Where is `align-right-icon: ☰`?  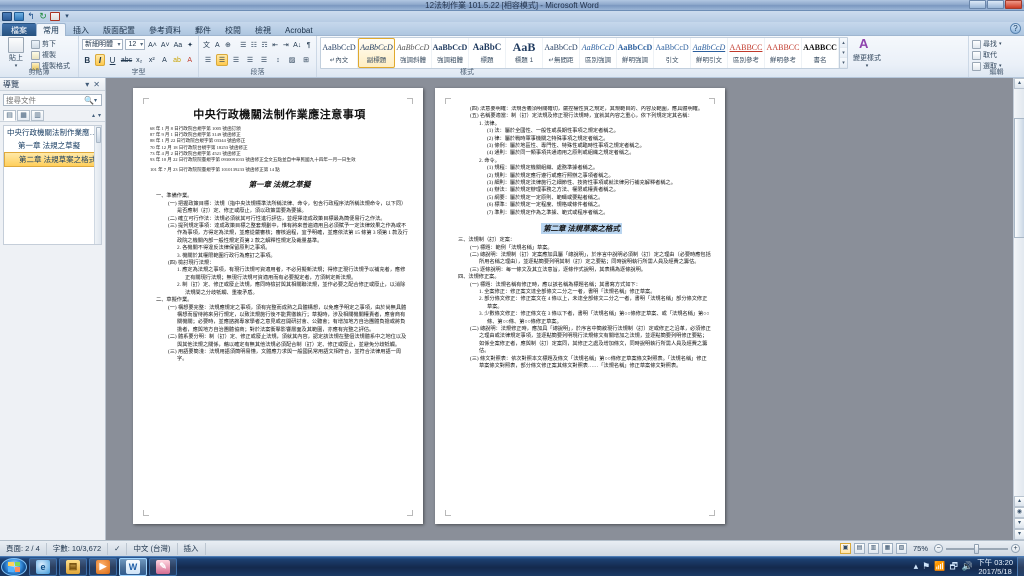
align-right-icon: ☰ is located at coordinates (236, 60).